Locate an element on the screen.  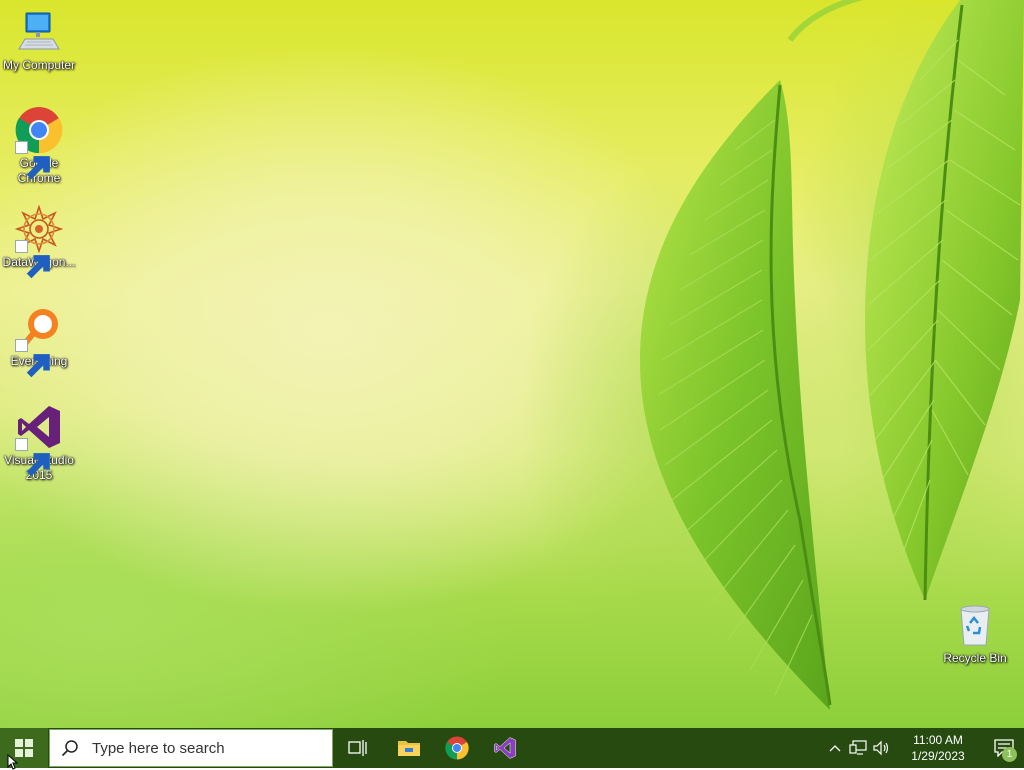
desktop-icon-visual-studio-2015: Visual Studio 2015 is located at coordinates (39, 443).